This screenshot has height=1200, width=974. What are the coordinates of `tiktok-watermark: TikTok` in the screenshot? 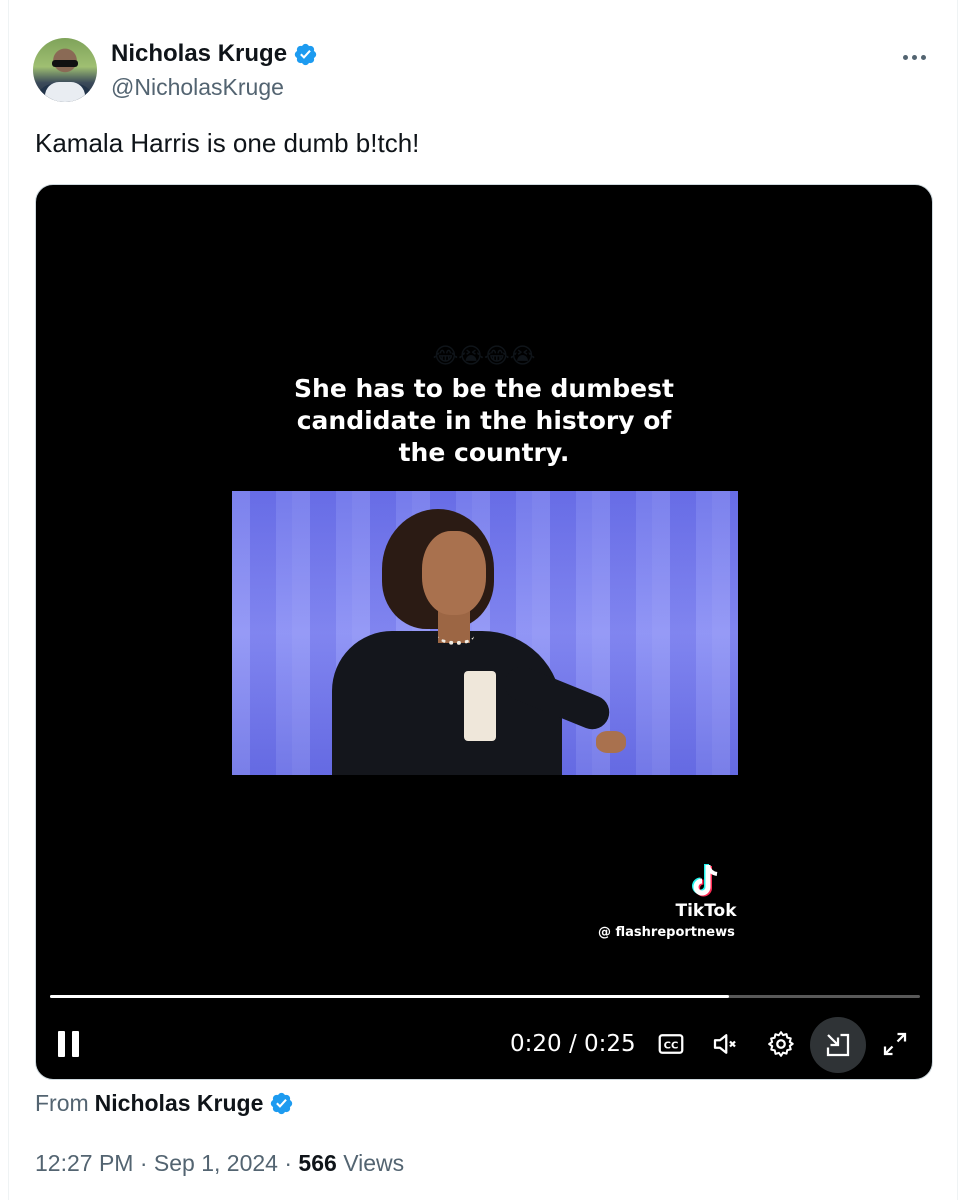 It's located at (706, 892).